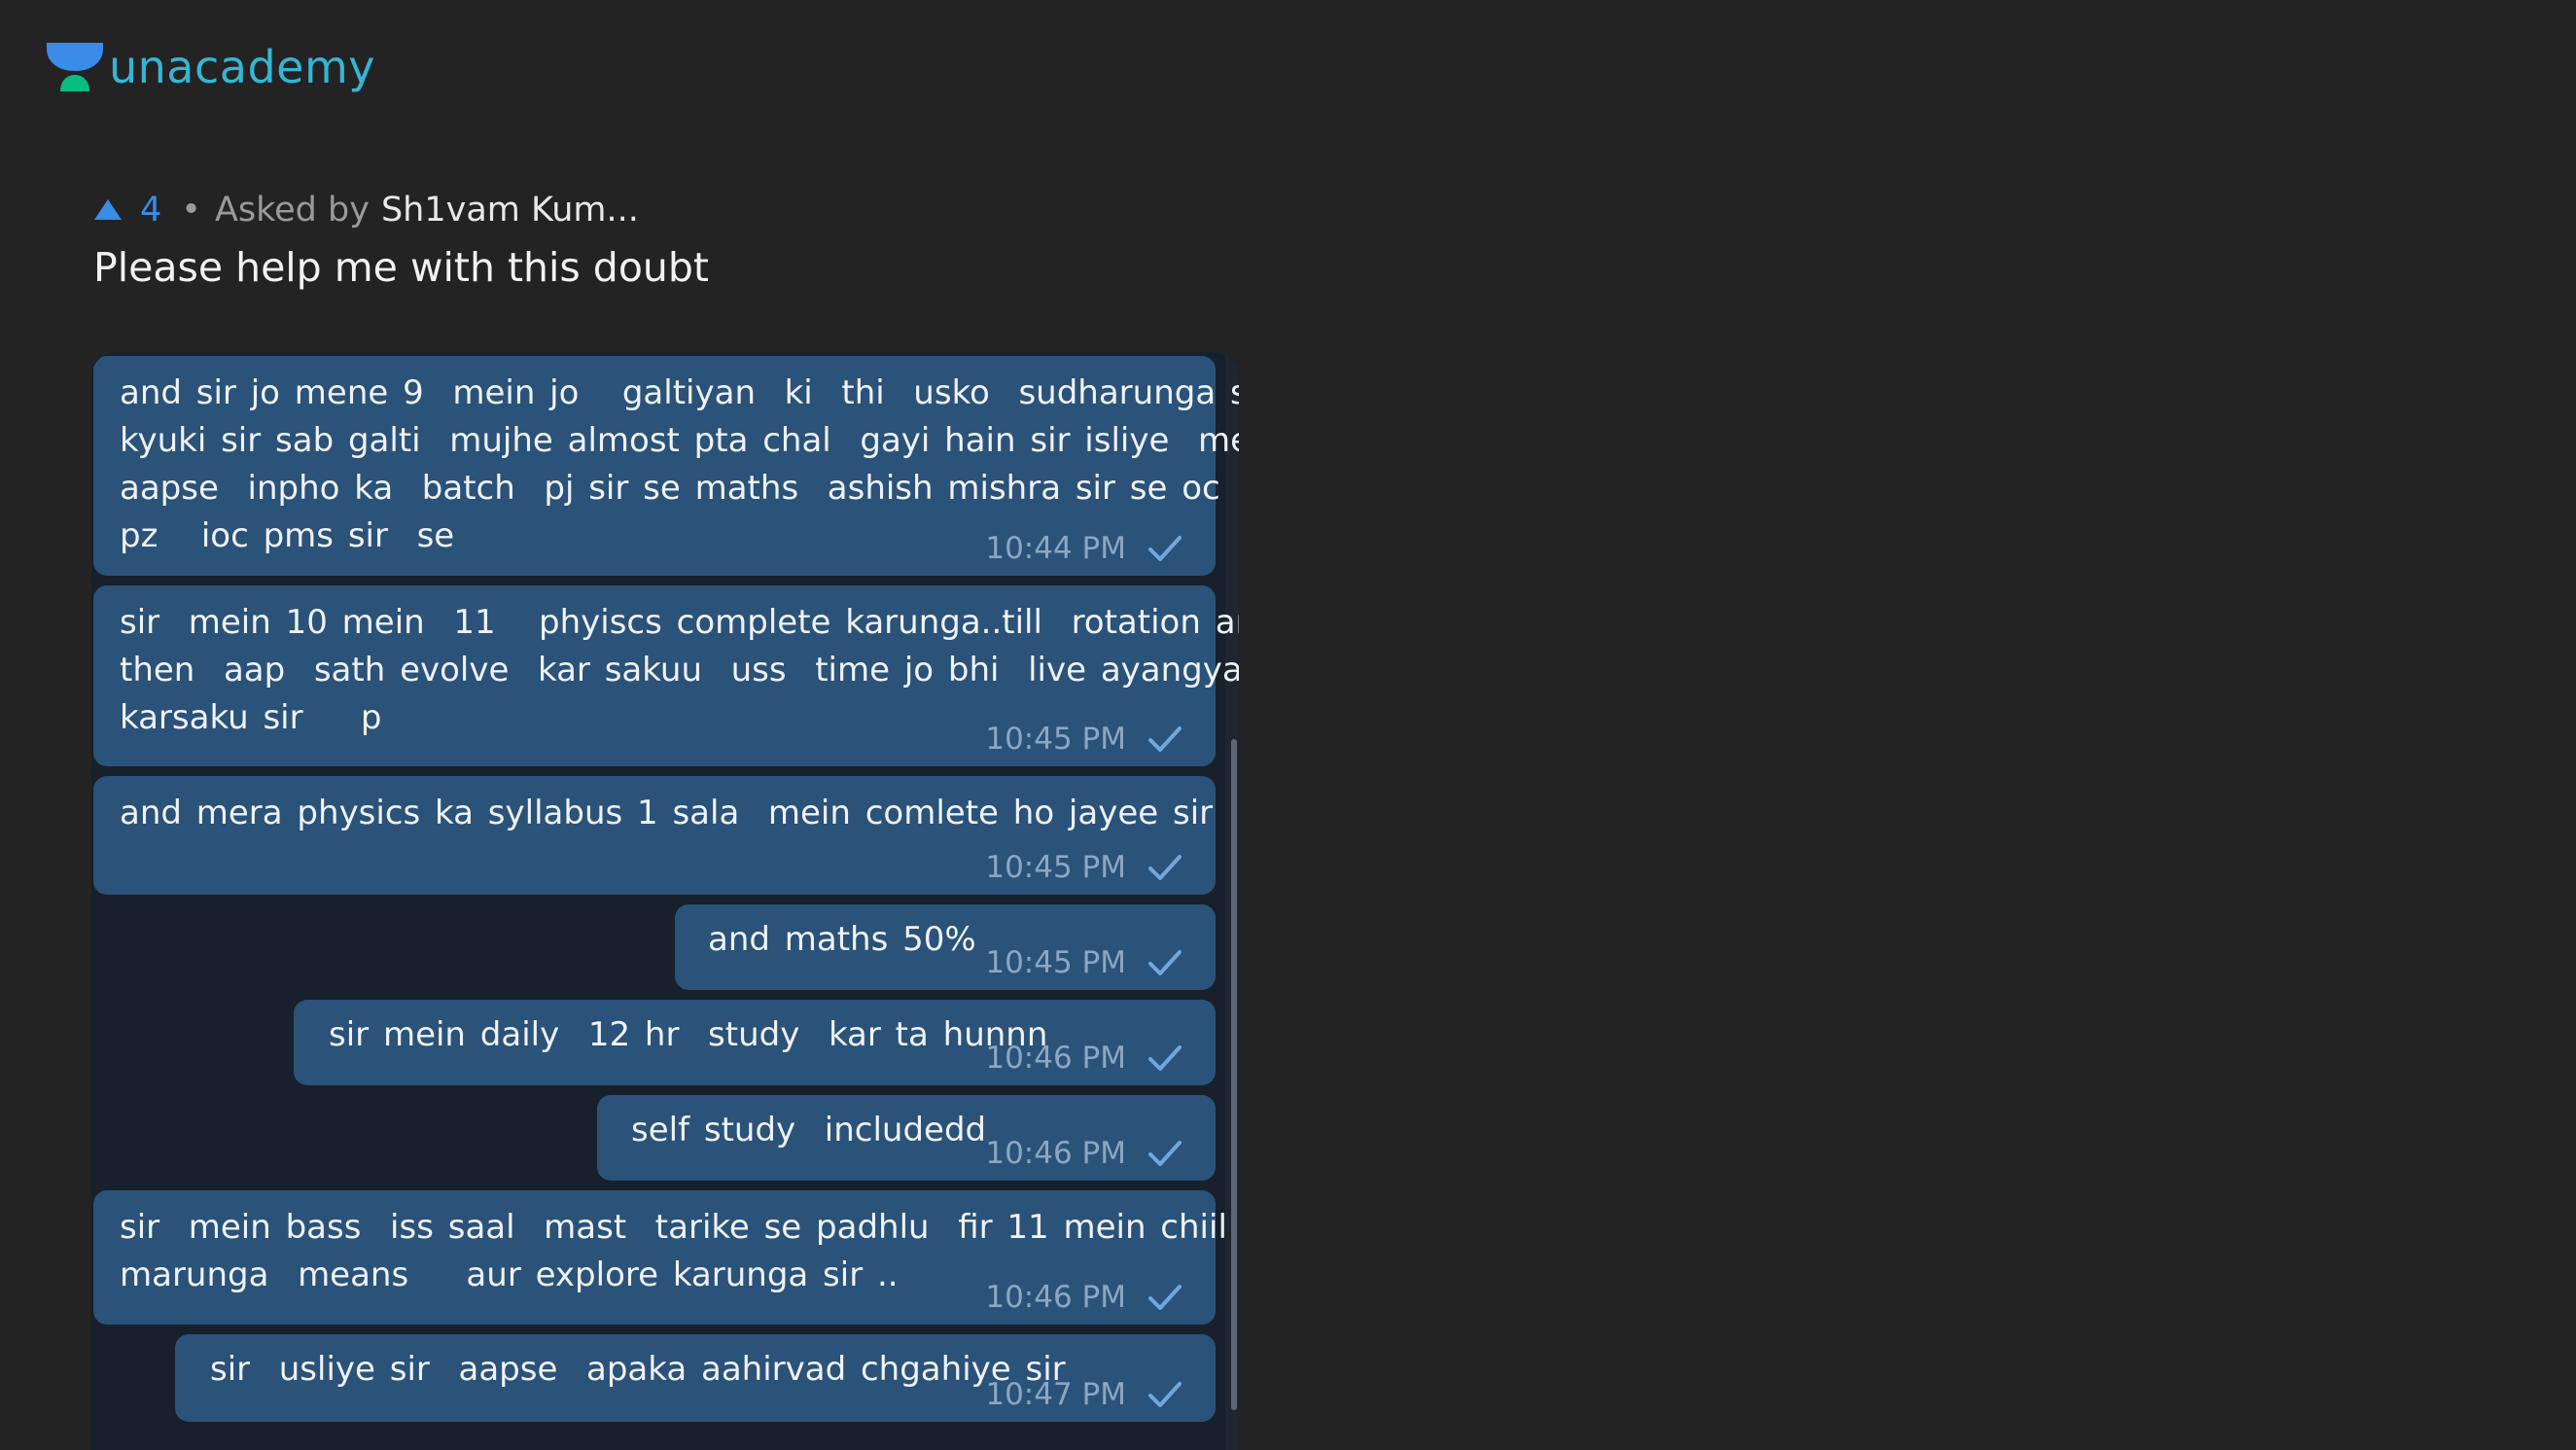 The height and width of the screenshot is (1450, 2576). Describe the element at coordinates (809, 1130) in the screenshot. I see `message-text: self study includedd` at that location.